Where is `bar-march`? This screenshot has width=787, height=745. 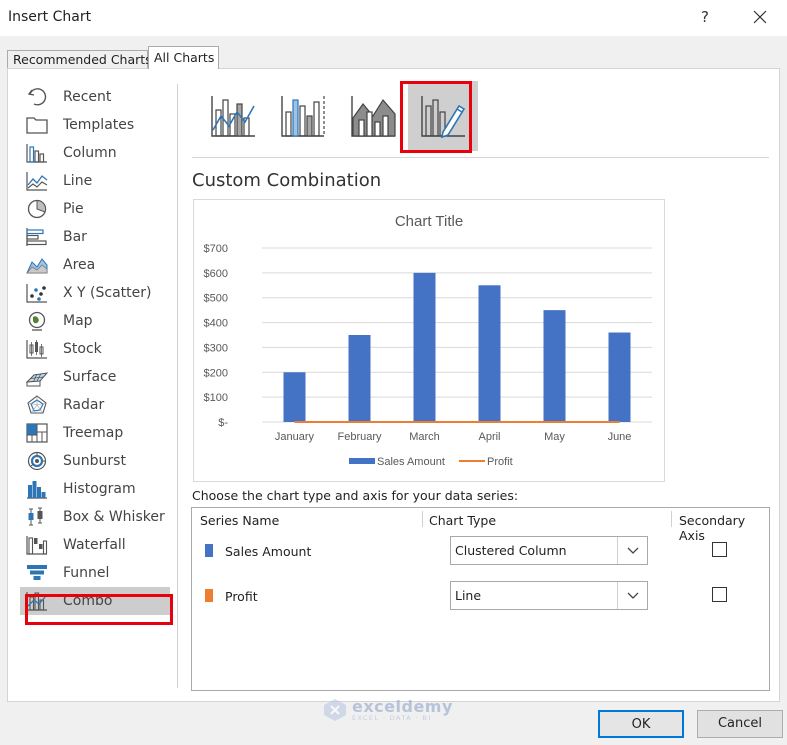
bar-march is located at coordinates (424, 347).